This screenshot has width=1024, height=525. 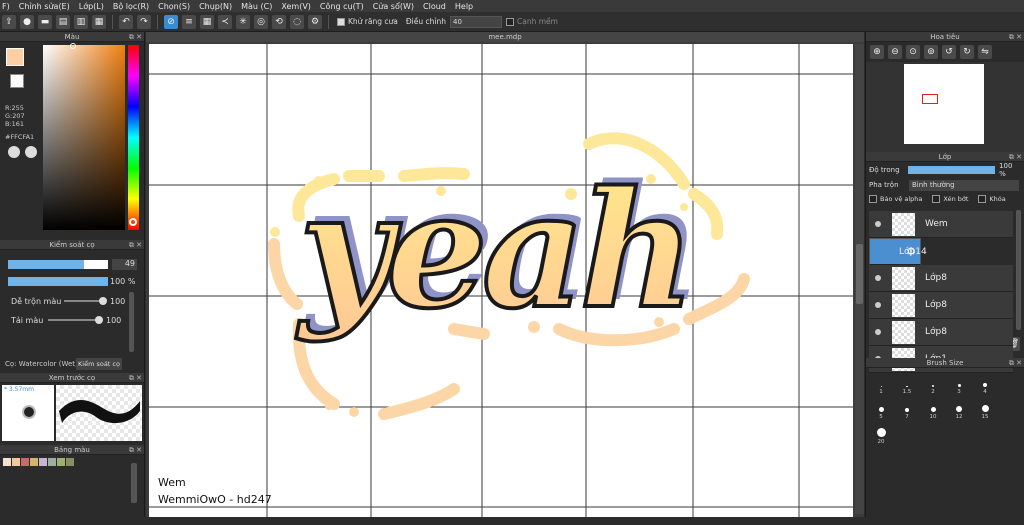 What do you see at coordinates (933, 407) in the screenshot?
I see `brush-size-cell: 10` at bounding box center [933, 407].